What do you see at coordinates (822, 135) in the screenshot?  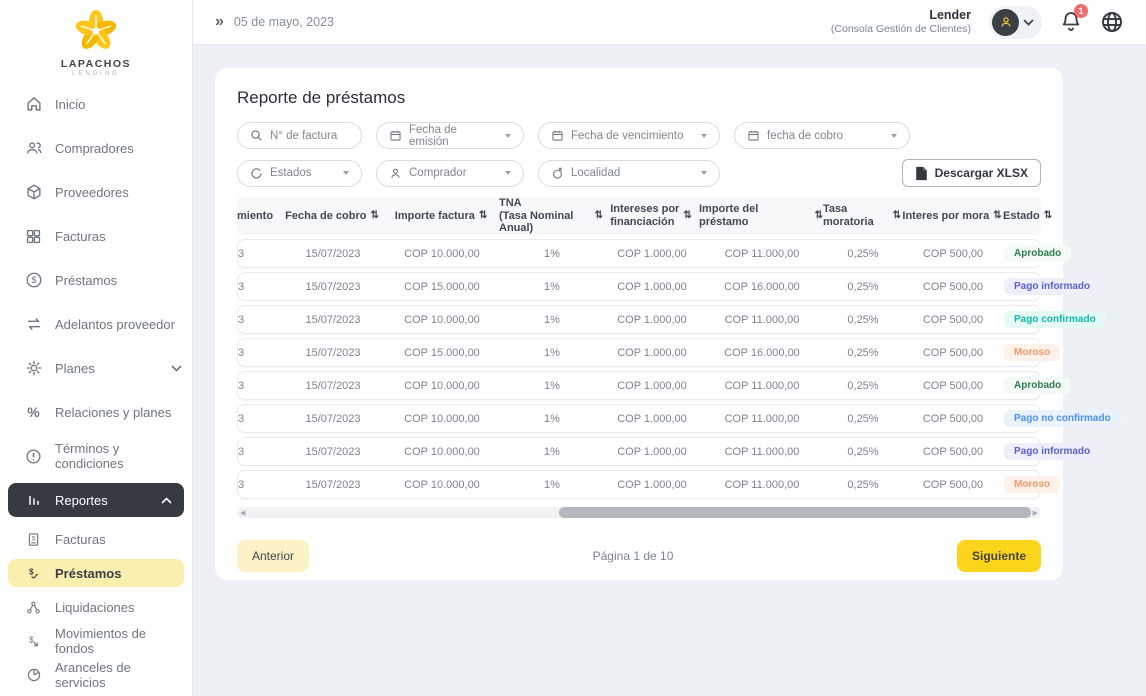 I see `collection-date-filter: fecha de cobro` at bounding box center [822, 135].